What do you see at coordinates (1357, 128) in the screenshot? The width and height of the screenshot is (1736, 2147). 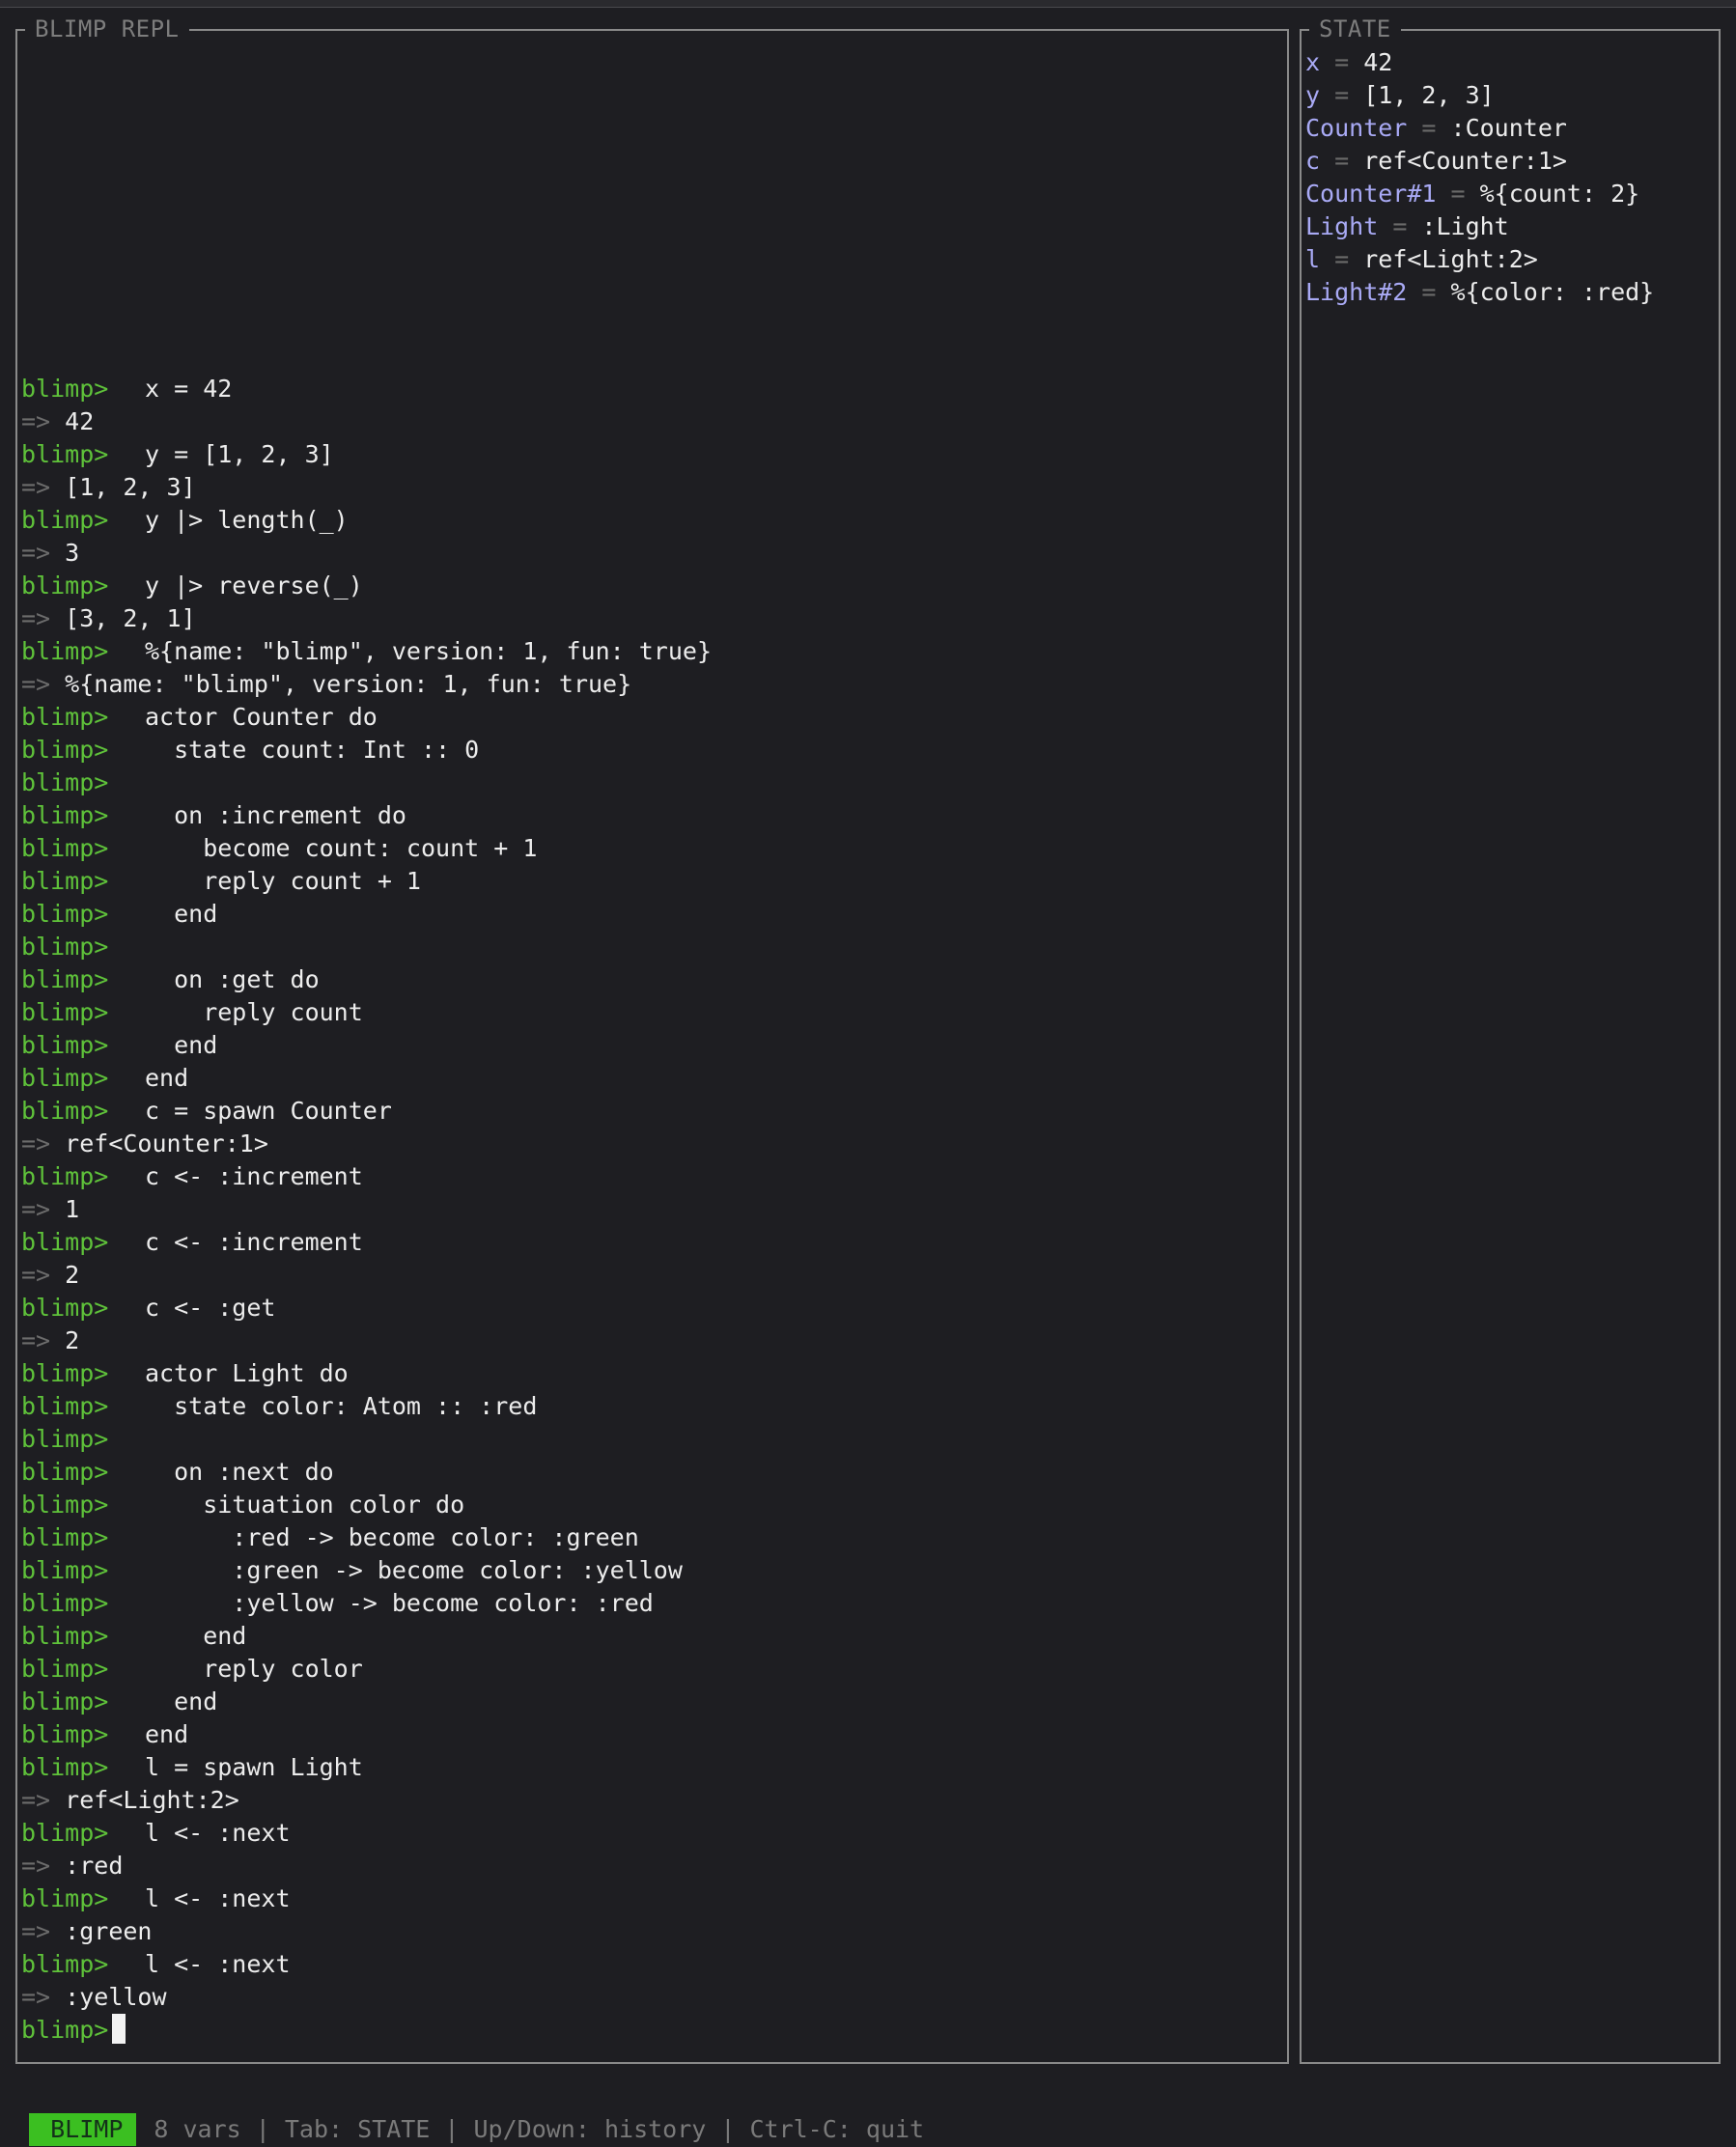 I see `var-name: Counter` at bounding box center [1357, 128].